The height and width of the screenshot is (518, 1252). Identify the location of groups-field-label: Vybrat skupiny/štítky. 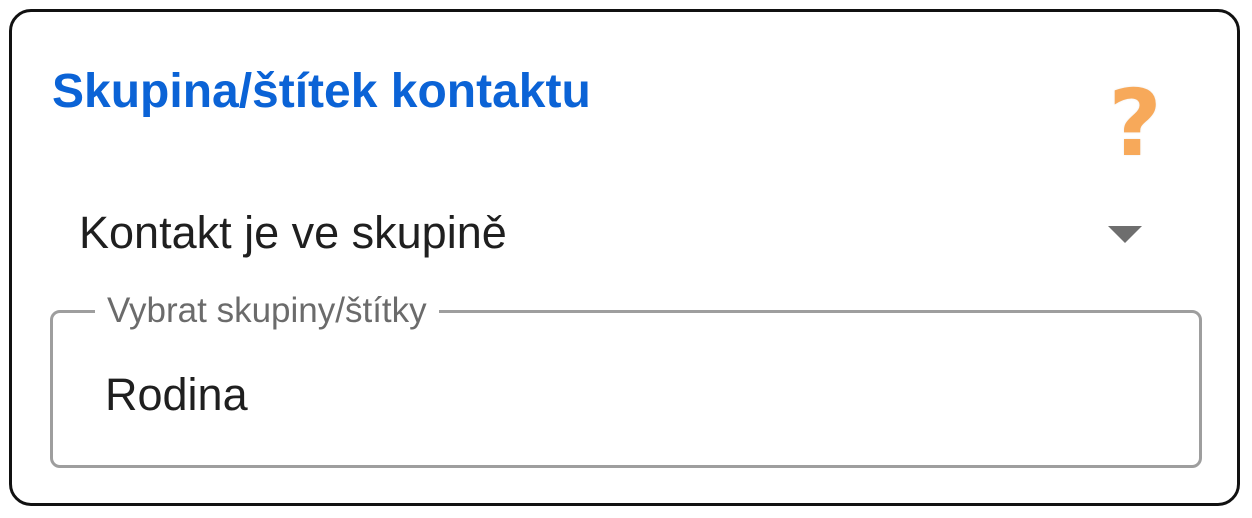
(267, 311).